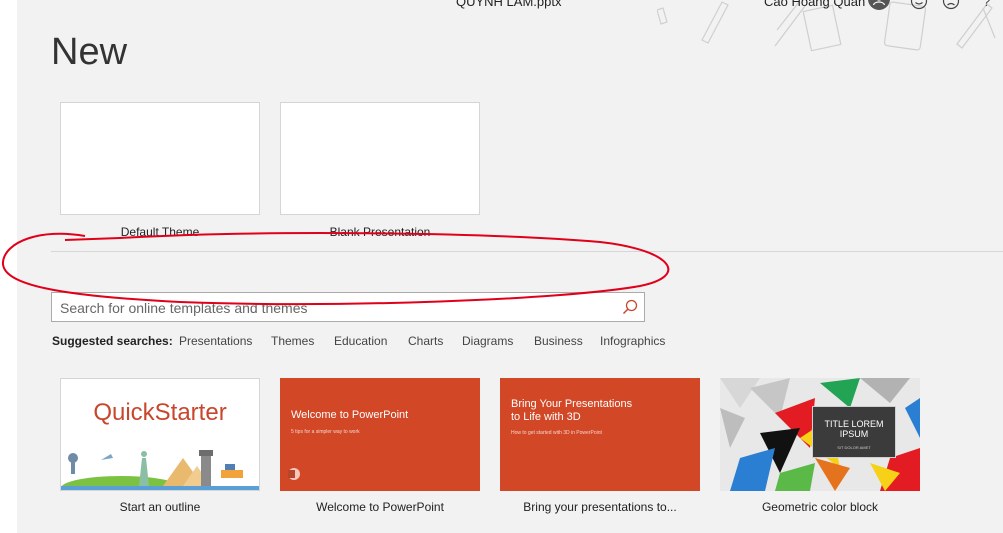 This screenshot has width=1003, height=533. I want to click on template-search-box, so click(348, 307).